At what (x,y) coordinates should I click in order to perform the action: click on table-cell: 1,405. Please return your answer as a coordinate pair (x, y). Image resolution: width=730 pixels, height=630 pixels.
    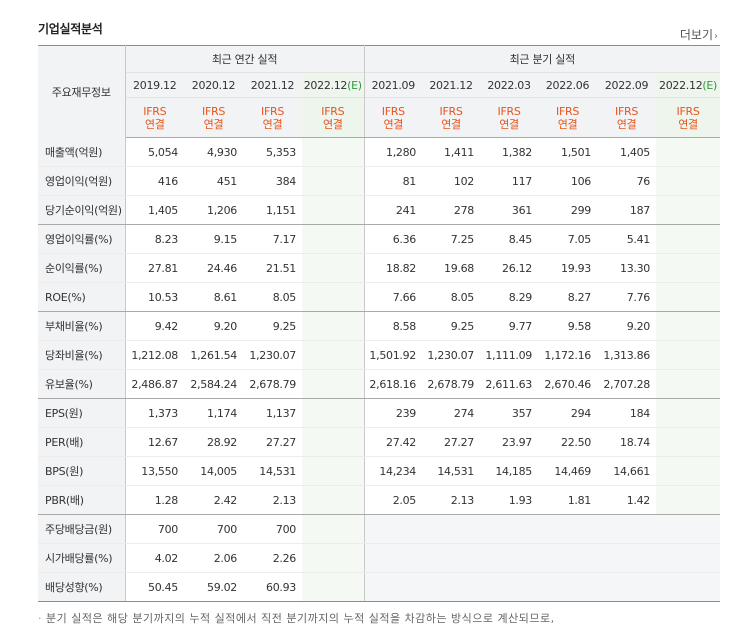
    Looking at the image, I should click on (627, 152).